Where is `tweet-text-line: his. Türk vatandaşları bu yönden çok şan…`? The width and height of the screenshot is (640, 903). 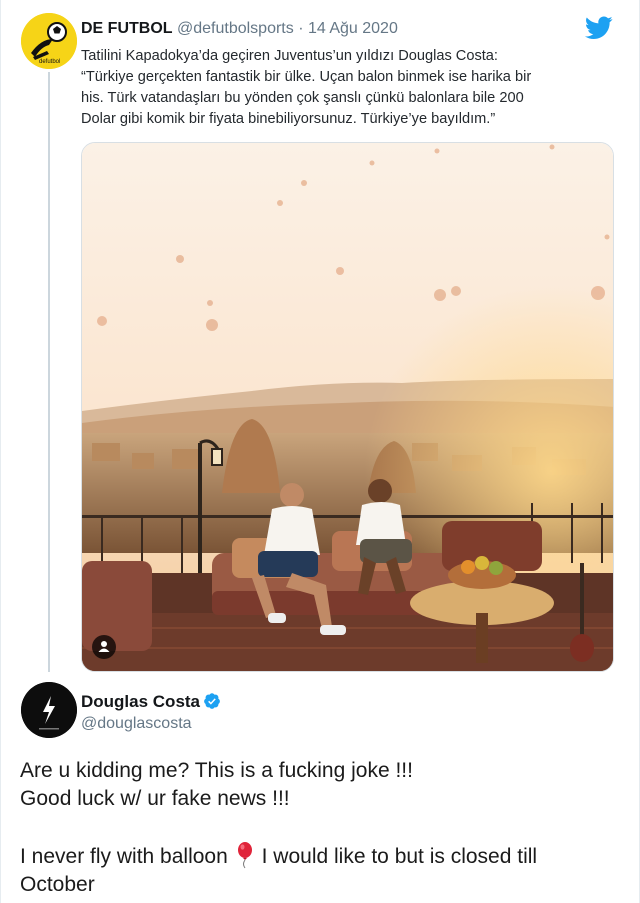 tweet-text-line: his. Türk vatandaşları bu yönden çok şan… is located at coordinates (302, 98).